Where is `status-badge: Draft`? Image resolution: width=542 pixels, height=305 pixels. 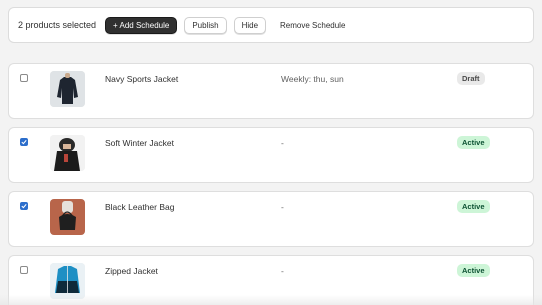
status-badge: Draft is located at coordinates (471, 78).